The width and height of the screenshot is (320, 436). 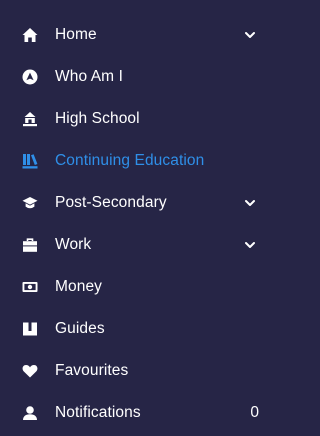 I want to click on nav-item-home-label: Home, so click(x=76, y=34).